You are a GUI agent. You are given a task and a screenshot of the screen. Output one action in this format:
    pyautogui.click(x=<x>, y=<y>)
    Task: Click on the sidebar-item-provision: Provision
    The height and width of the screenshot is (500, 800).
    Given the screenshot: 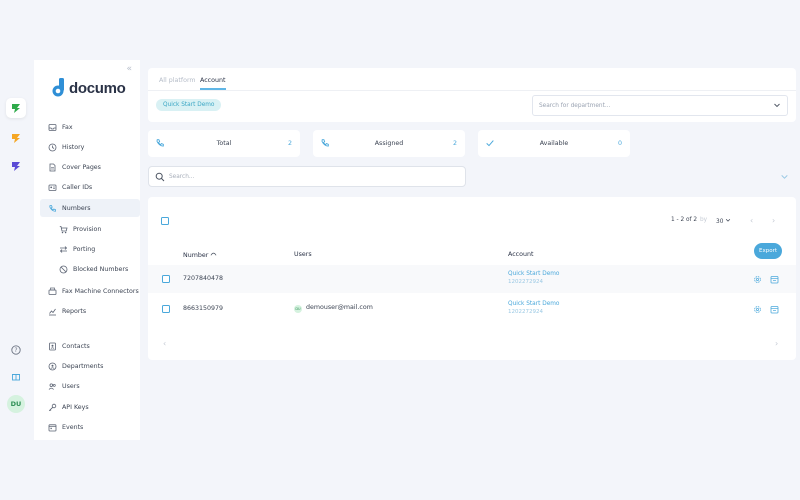 What is the action you would take?
    pyautogui.click(x=90, y=229)
    